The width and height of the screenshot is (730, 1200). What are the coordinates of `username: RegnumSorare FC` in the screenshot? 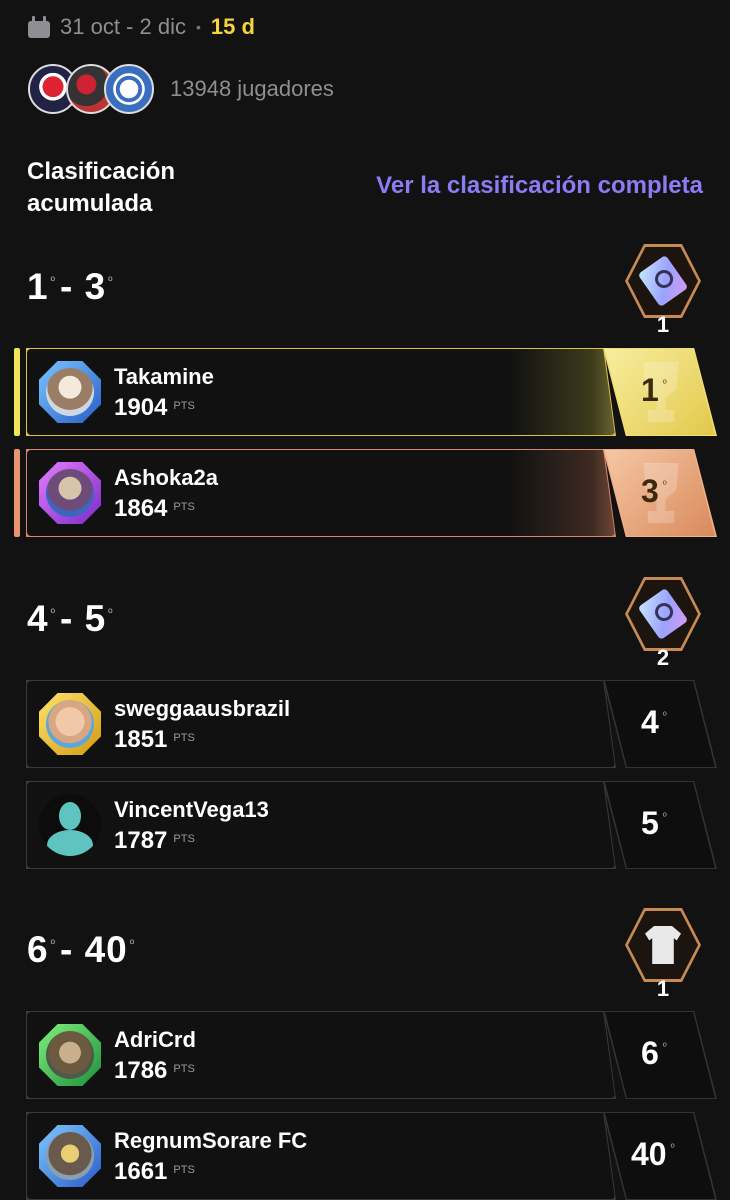 It's located at (211, 1140).